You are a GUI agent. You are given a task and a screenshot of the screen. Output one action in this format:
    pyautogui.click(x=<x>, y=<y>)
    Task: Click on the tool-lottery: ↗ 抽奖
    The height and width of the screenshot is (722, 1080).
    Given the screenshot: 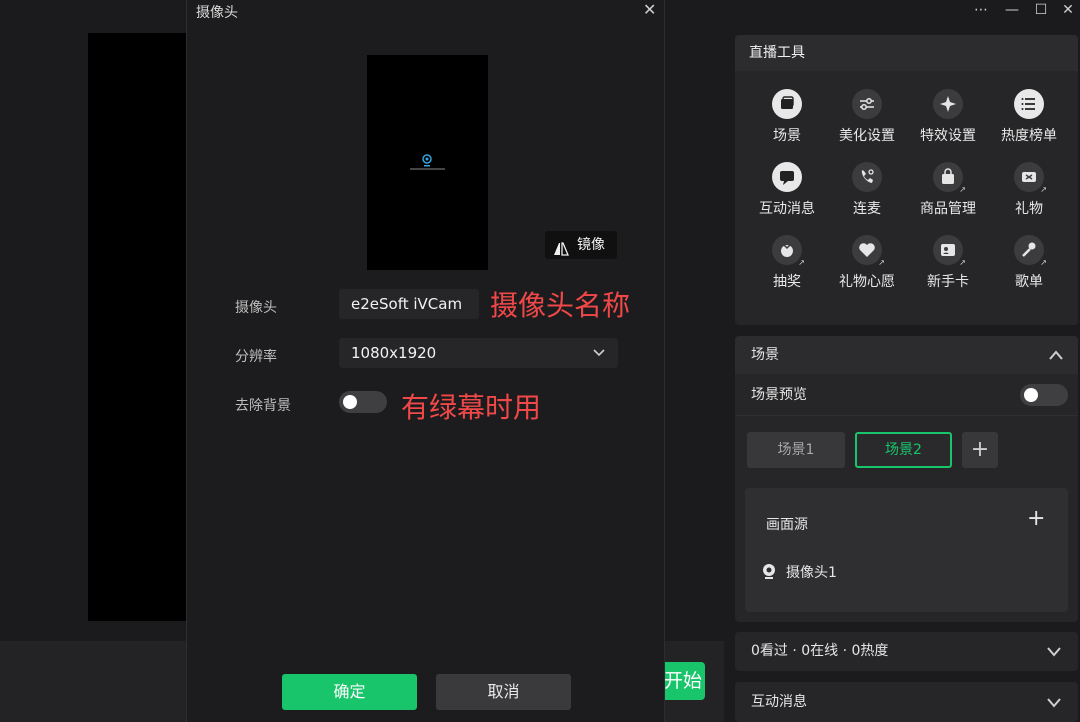 What is the action you would take?
    pyautogui.click(x=787, y=263)
    